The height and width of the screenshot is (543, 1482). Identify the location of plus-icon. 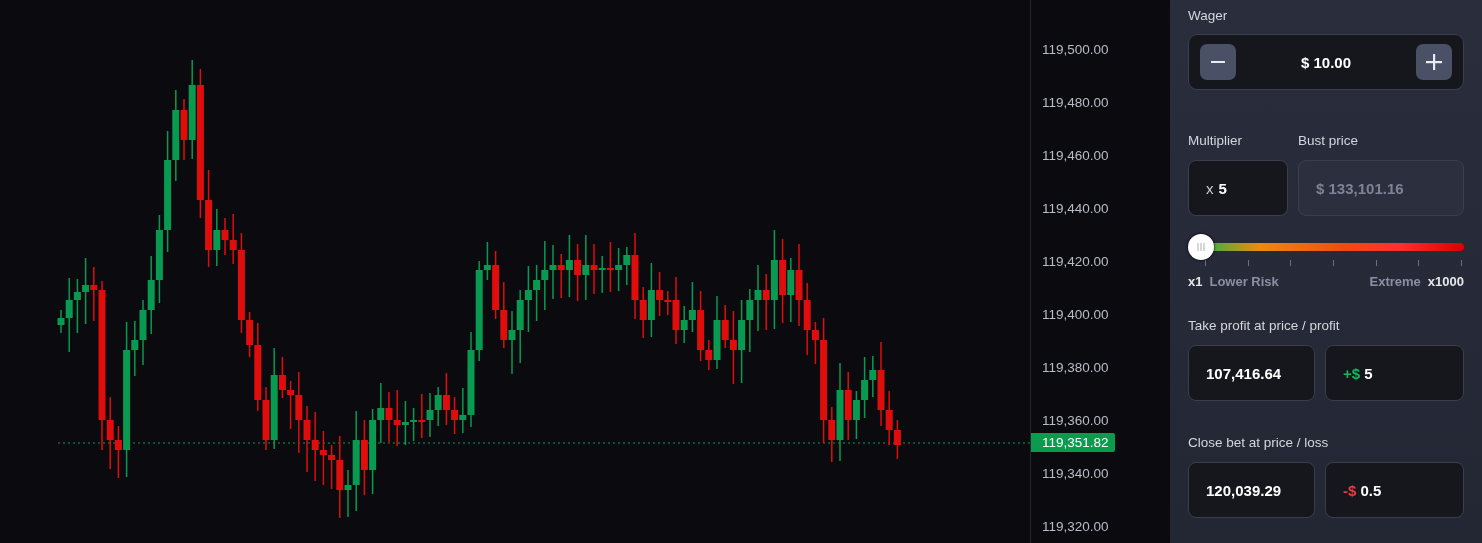
(1434, 62).